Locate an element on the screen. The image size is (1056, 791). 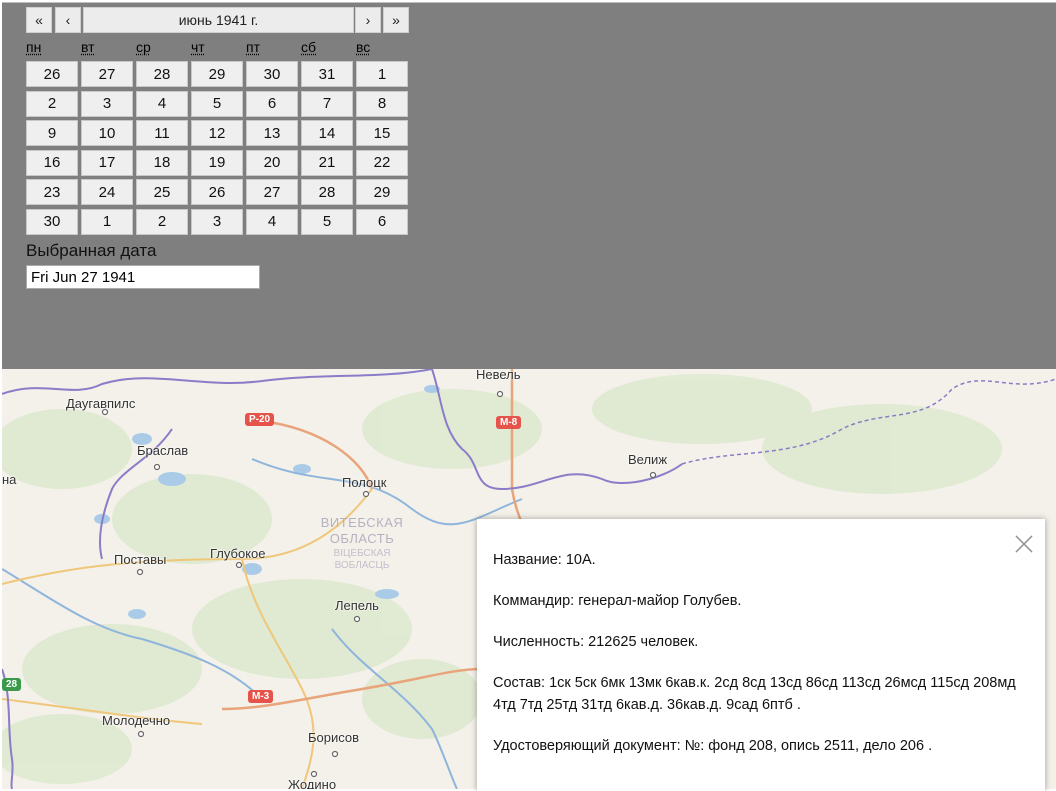
calendar-day: 13 is located at coordinates (272, 133).